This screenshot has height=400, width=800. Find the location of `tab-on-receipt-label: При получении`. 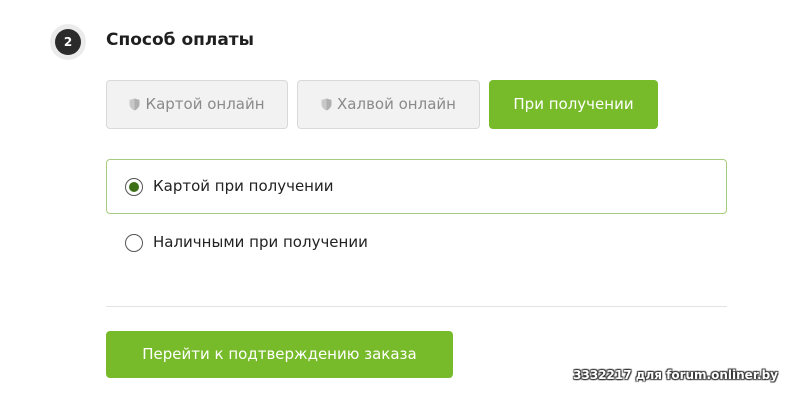

tab-on-receipt-label: При получении is located at coordinates (573, 104).